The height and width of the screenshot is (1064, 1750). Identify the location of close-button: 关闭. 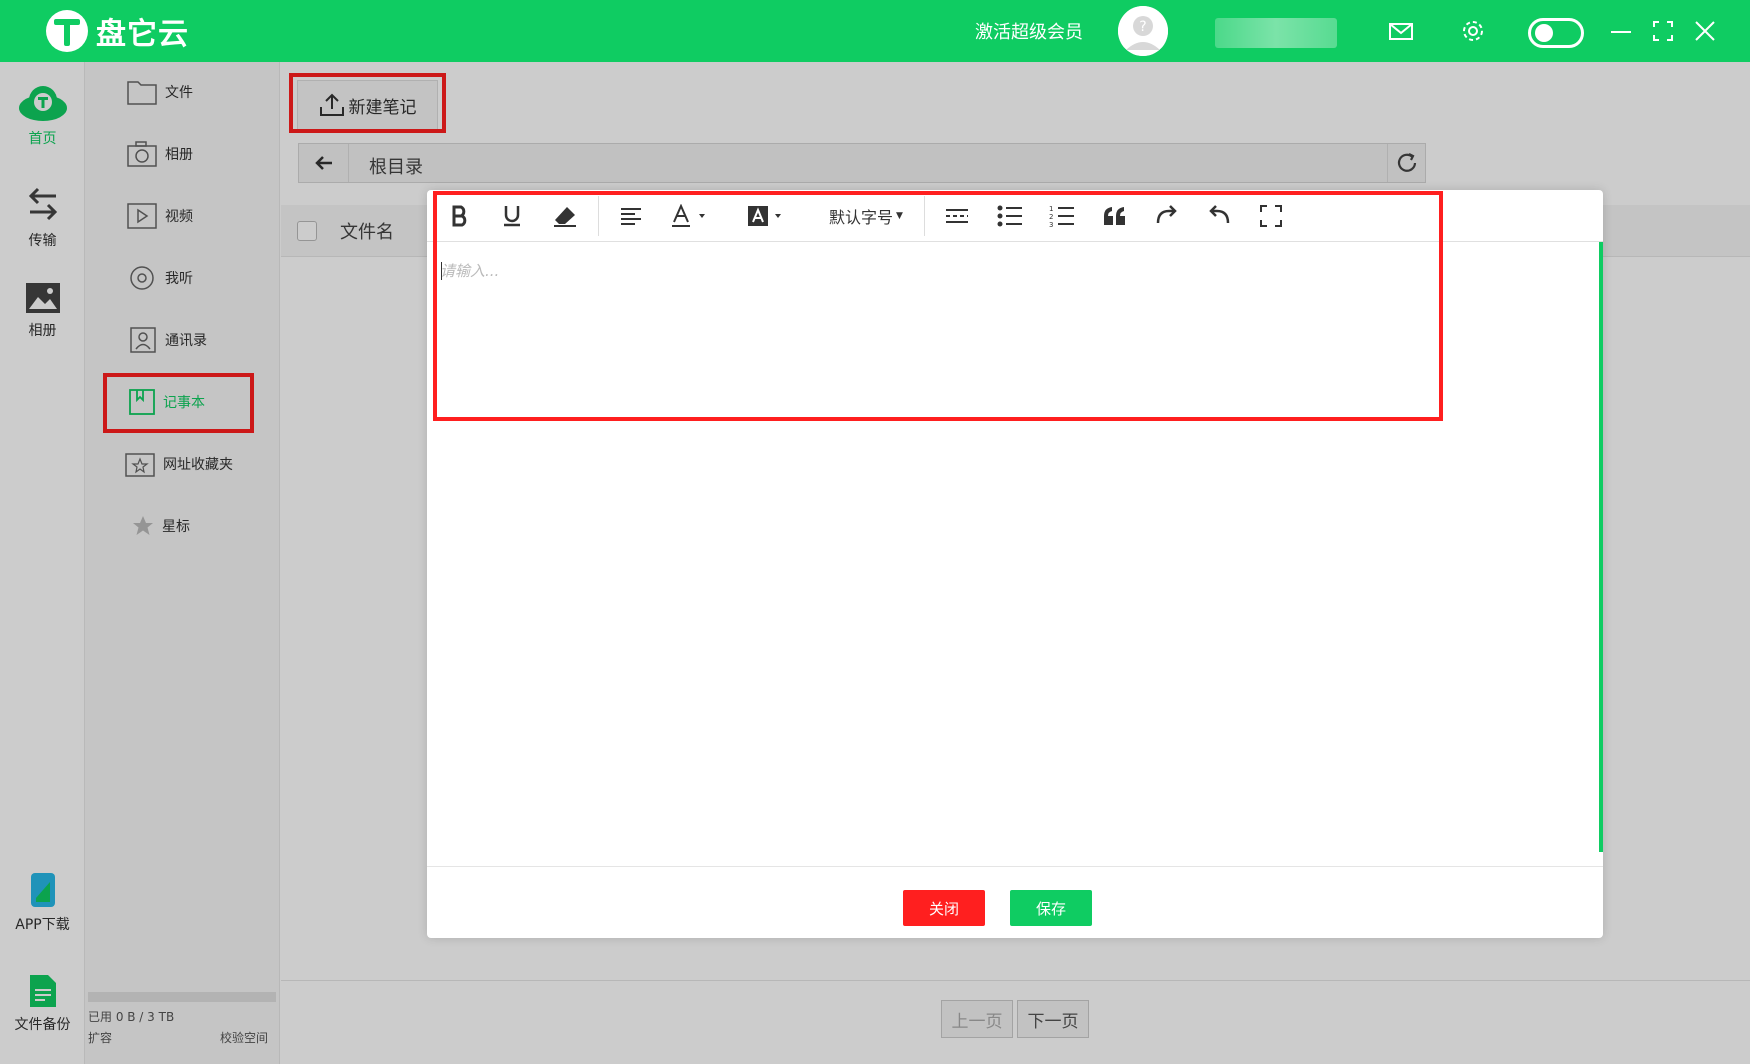
(944, 908).